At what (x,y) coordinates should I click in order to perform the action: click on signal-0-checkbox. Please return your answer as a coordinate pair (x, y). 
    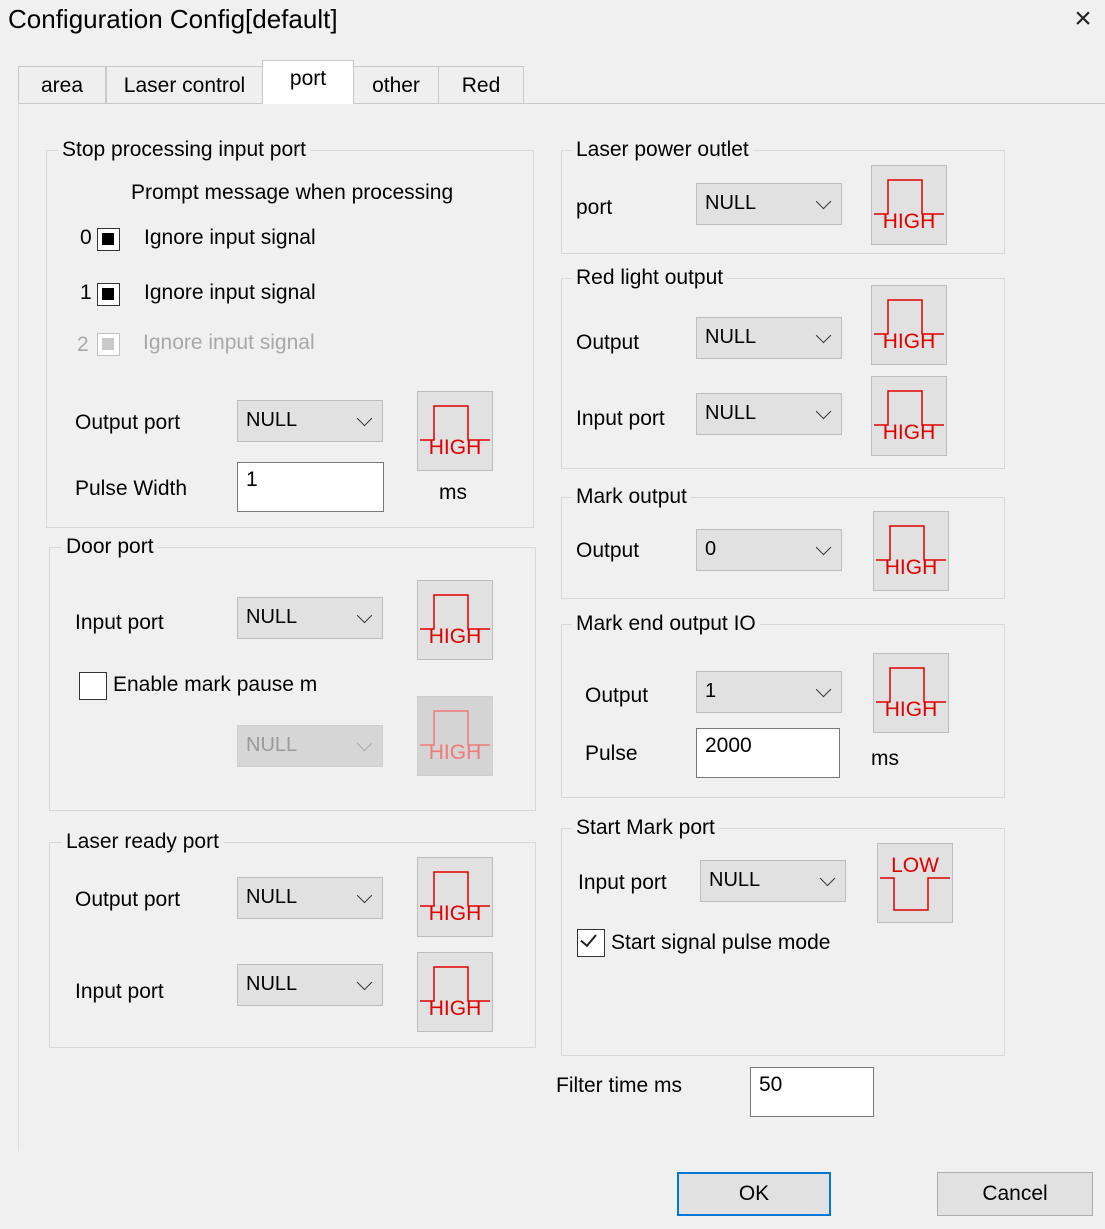
    Looking at the image, I should click on (108, 239).